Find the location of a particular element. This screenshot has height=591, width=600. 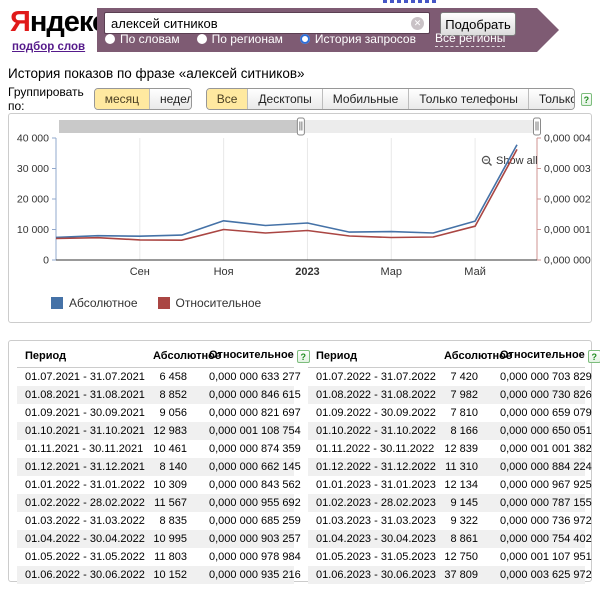

absolute-cell: 12 750 is located at coordinates (461, 557).